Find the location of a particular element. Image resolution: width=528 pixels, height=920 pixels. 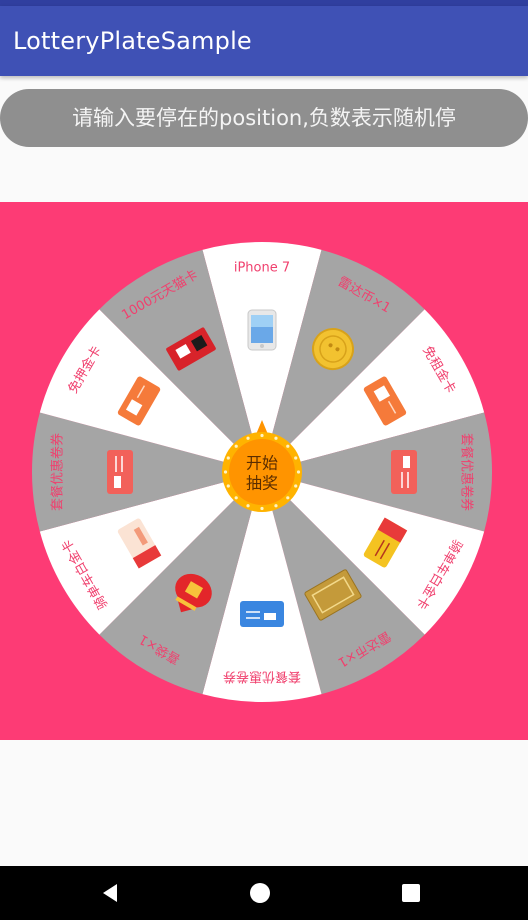

navigation-bar is located at coordinates (264, 893).